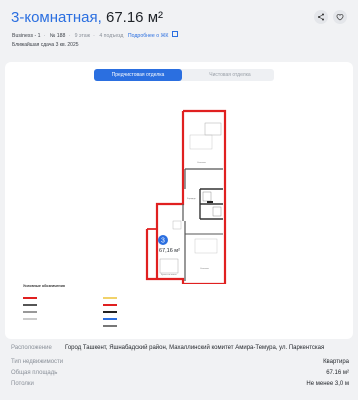  I want to click on svg-text: Коридор, so click(191, 199).